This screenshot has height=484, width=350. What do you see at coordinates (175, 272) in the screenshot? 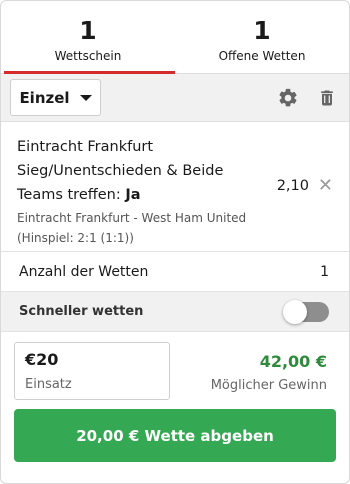
I see `bet-count-row: Anzahl der Wetten 1` at bounding box center [175, 272].